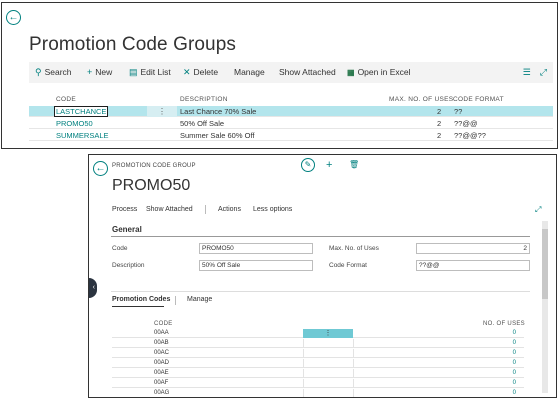 The width and height of the screenshot is (560, 402). Describe the element at coordinates (504, 324) in the screenshot. I see `column-header-no-of-uses: NO. OF USES` at that location.